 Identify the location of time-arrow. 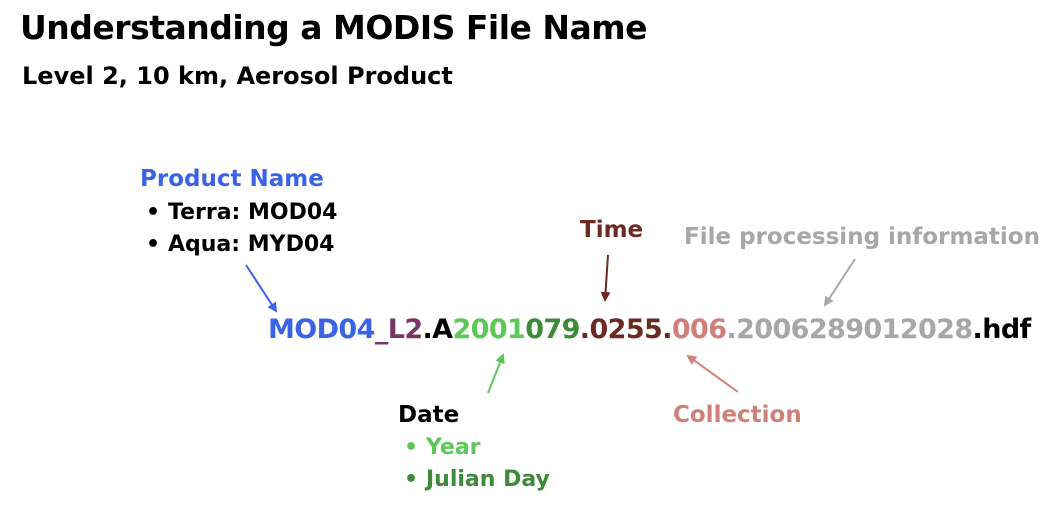
(605, 278).